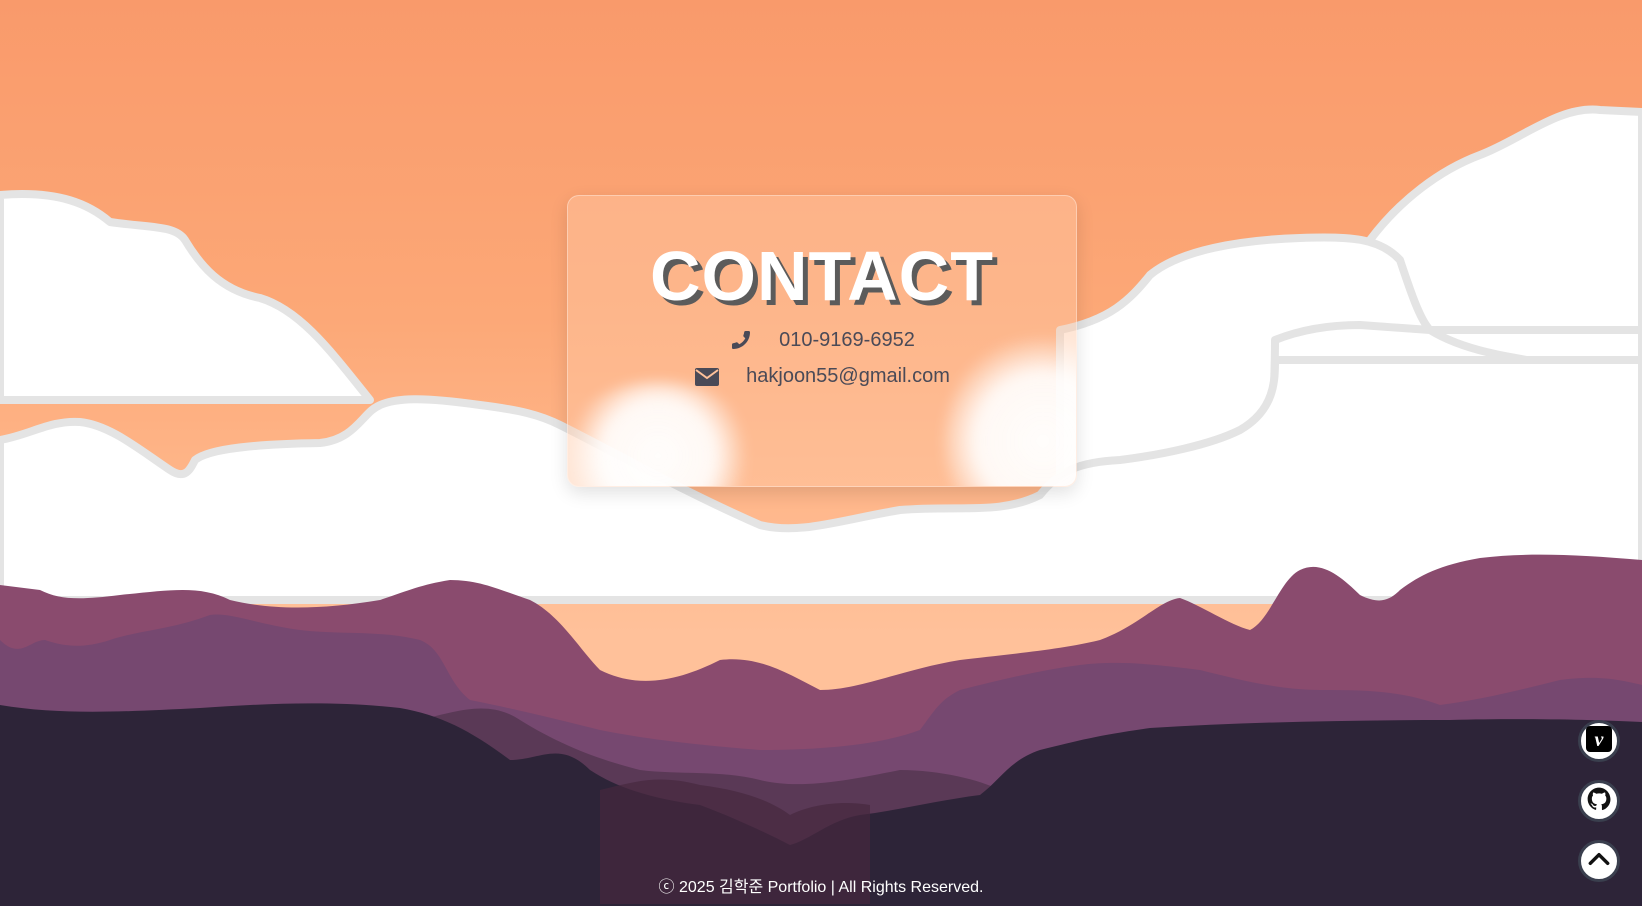  I want to click on email-row: hakjoon55@gmail.com, so click(822, 376).